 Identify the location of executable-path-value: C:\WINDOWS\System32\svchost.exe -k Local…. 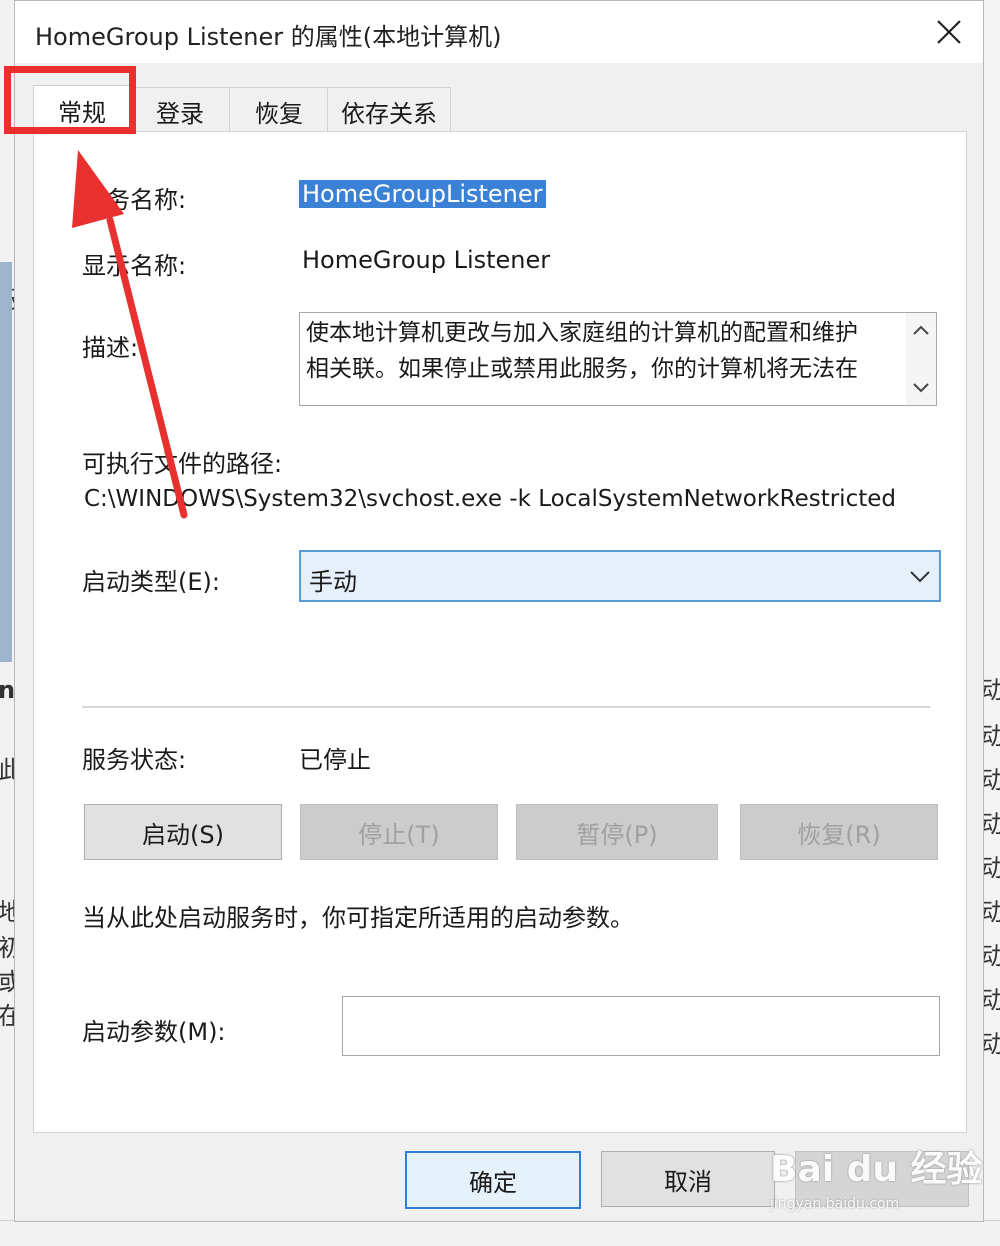
(490, 499).